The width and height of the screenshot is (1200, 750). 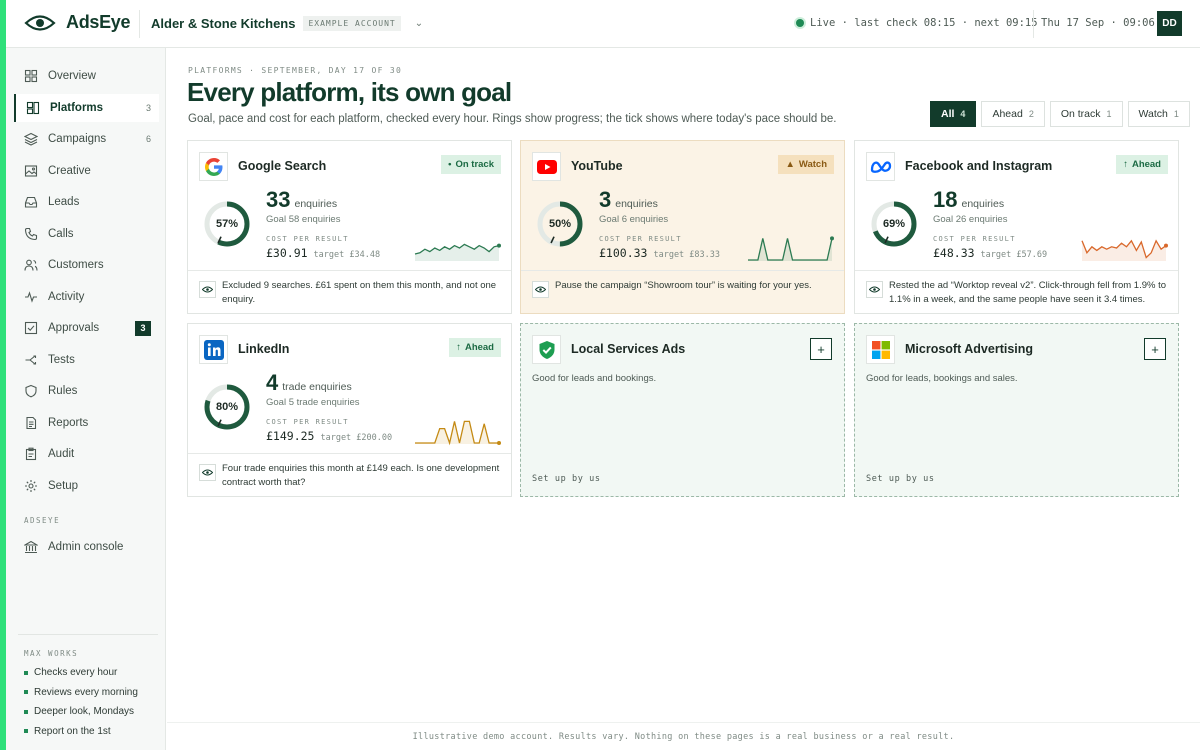 I want to click on sidebar-item-leads: Leads, so click(x=86, y=202).